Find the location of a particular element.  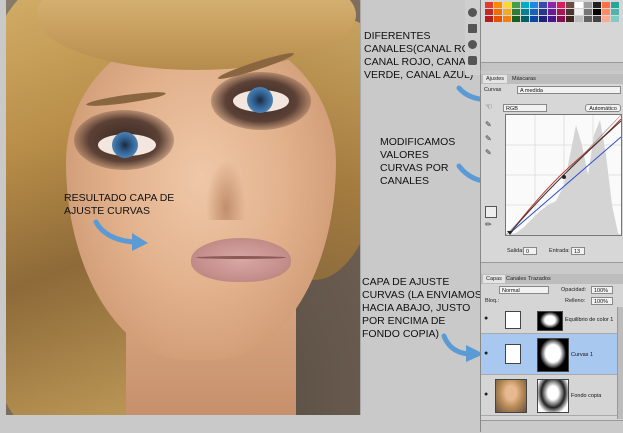

tab-capas: Capas is located at coordinates (494, 279).